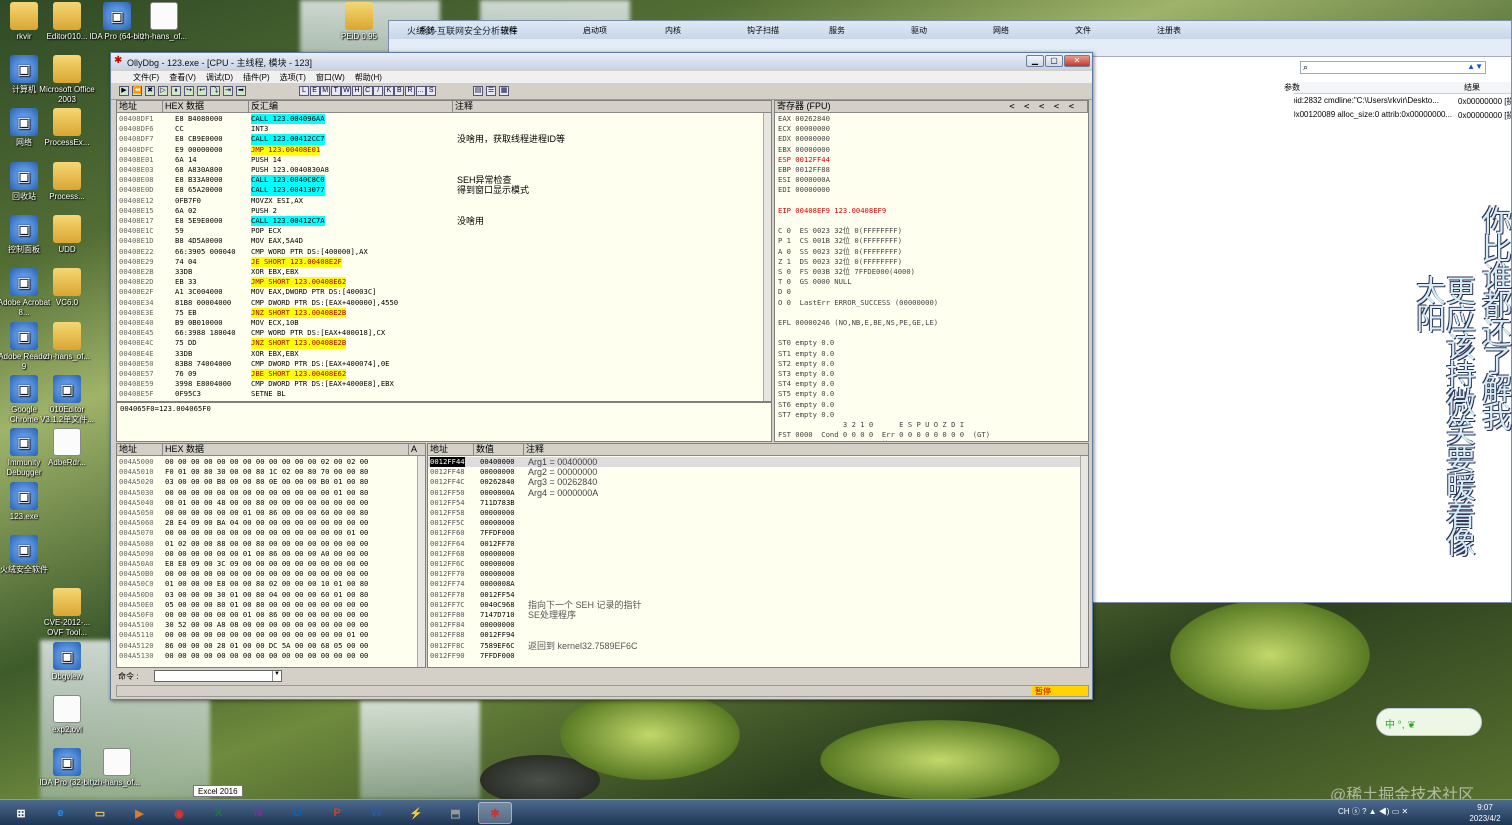  I want to click on bg-tab: 注册表, so click(1169, 30).